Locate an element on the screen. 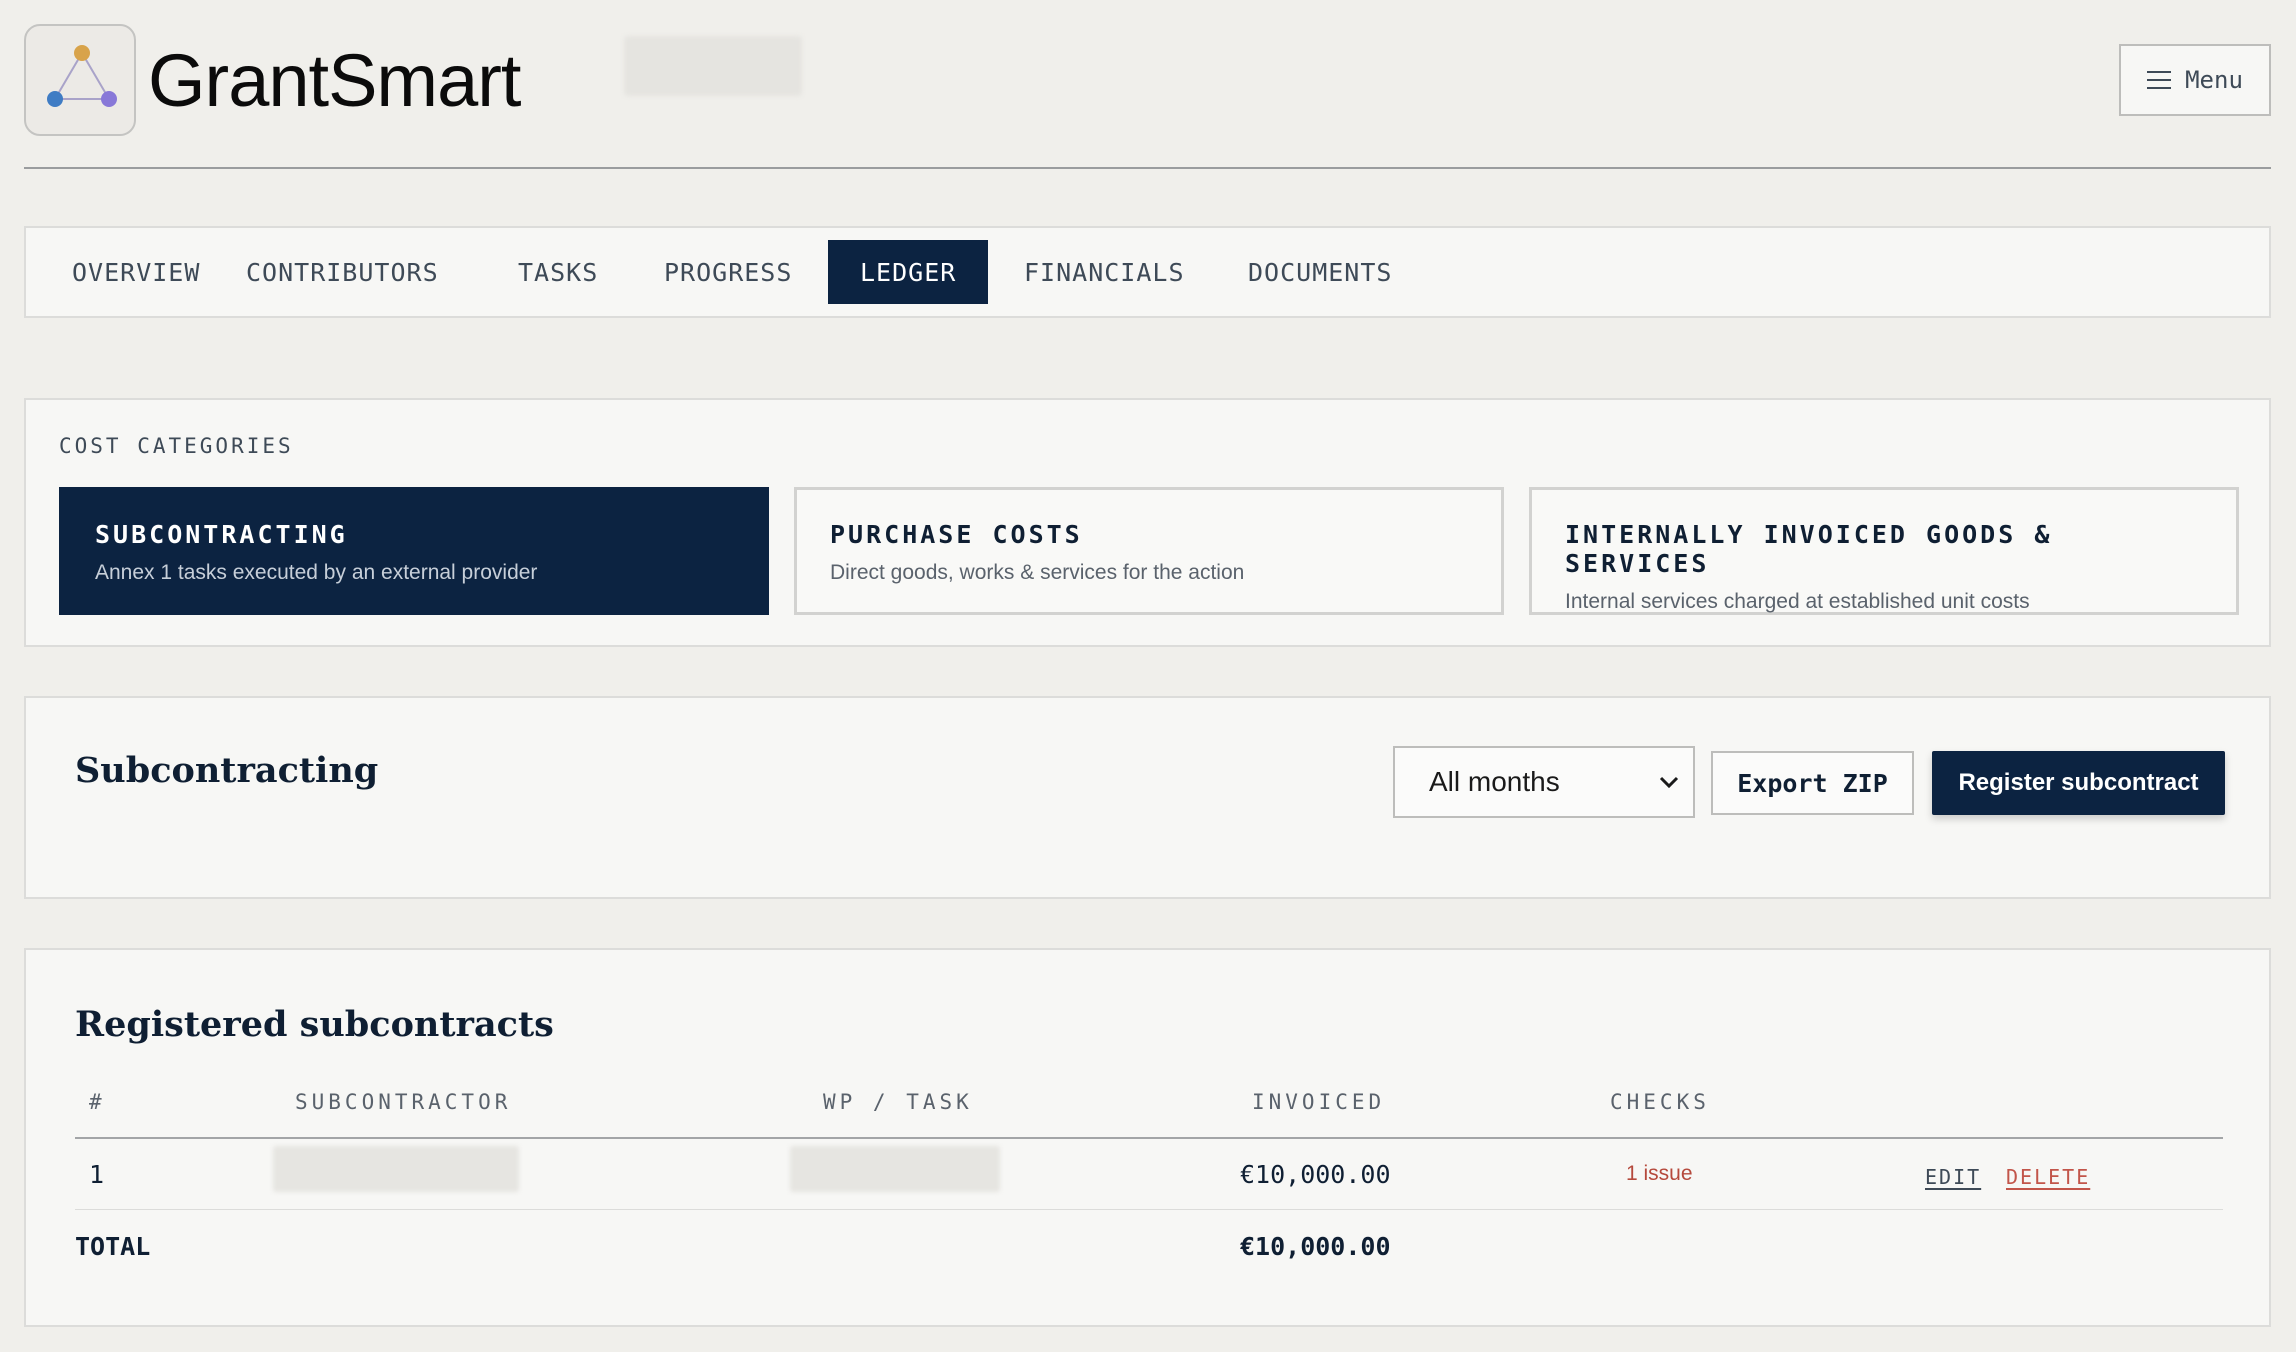 The height and width of the screenshot is (1352, 2296). category-title: INTERNALLY INVOICED GOODS & SERVICES is located at coordinates (1809, 549).